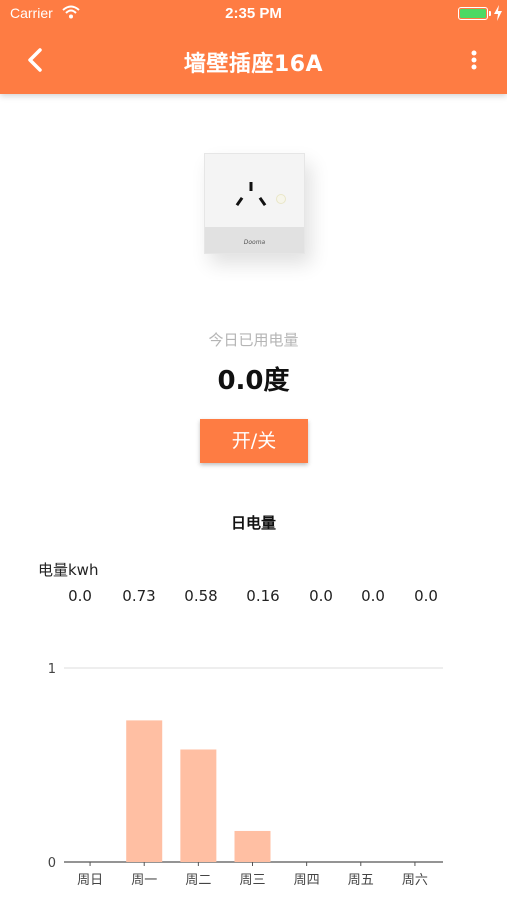 Image resolution: width=507 pixels, height=900 pixels. Describe the element at coordinates (139, 596) in the screenshot. I see `day-value-1: 0.73` at that location.